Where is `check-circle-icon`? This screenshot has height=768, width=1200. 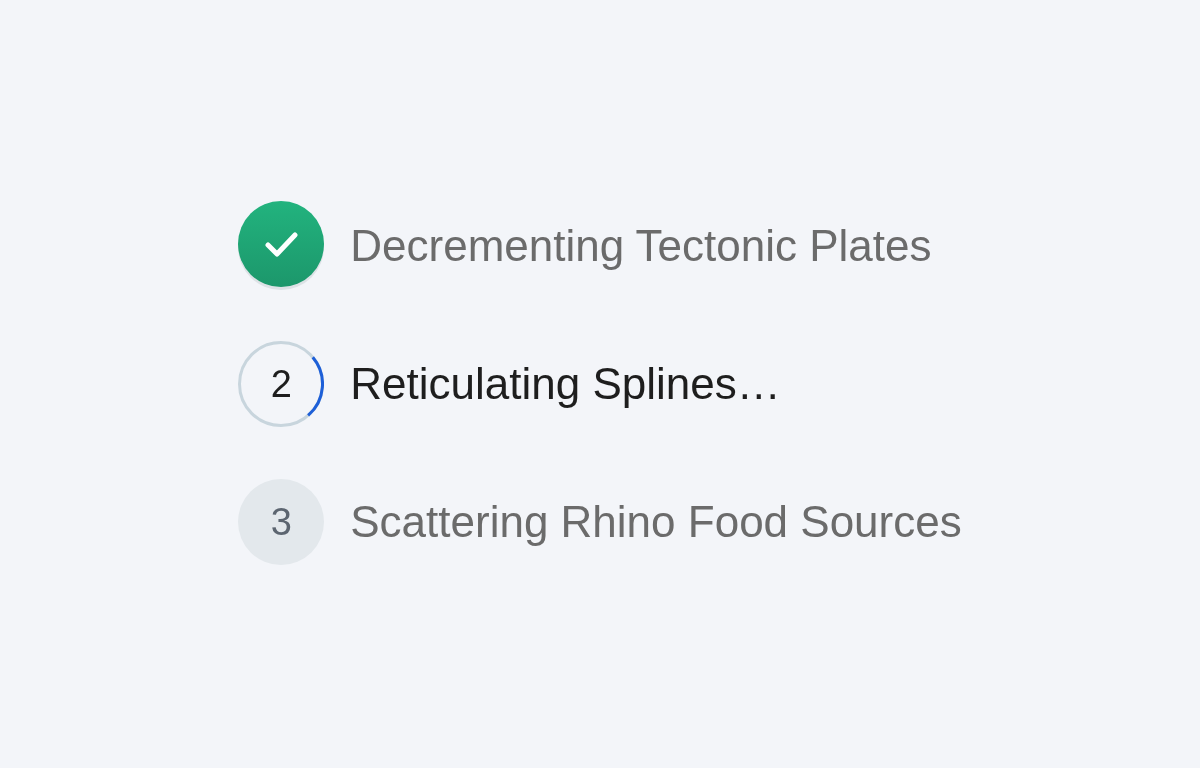 check-circle-icon is located at coordinates (281, 246).